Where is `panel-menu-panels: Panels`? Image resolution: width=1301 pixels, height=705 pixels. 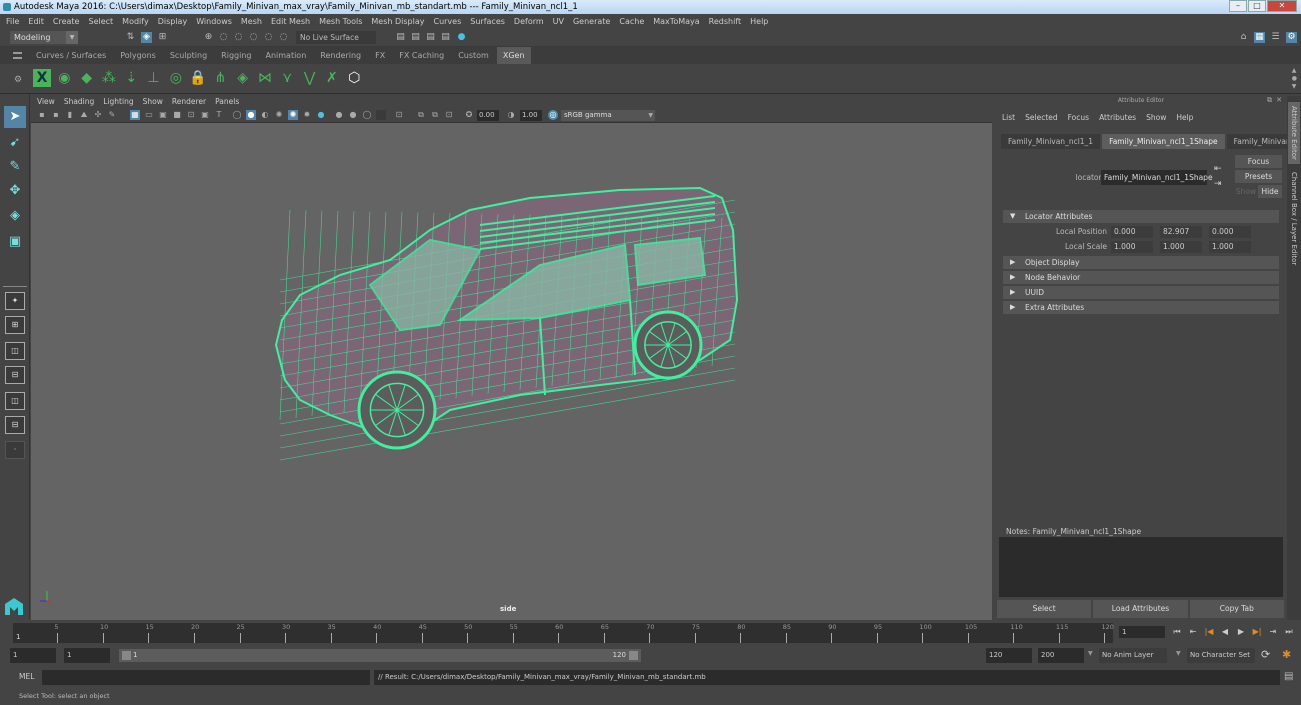
panel-menu-panels: Panels is located at coordinates (227, 102).